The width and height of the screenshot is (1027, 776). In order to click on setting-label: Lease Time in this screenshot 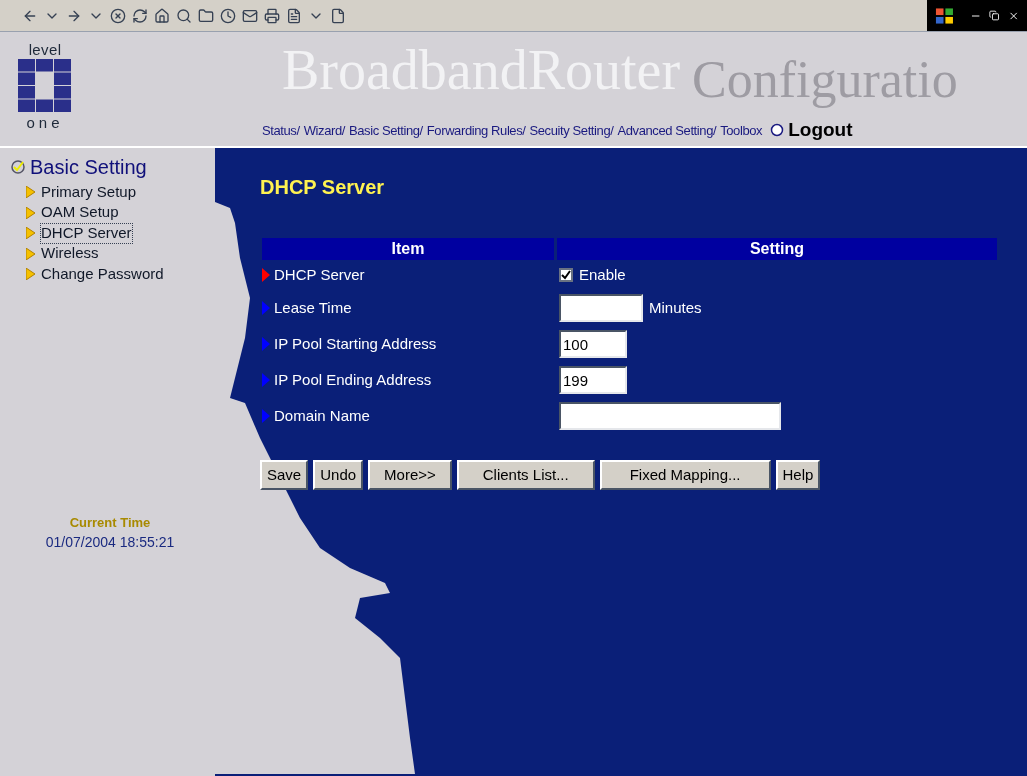, I will do `click(313, 307)`.